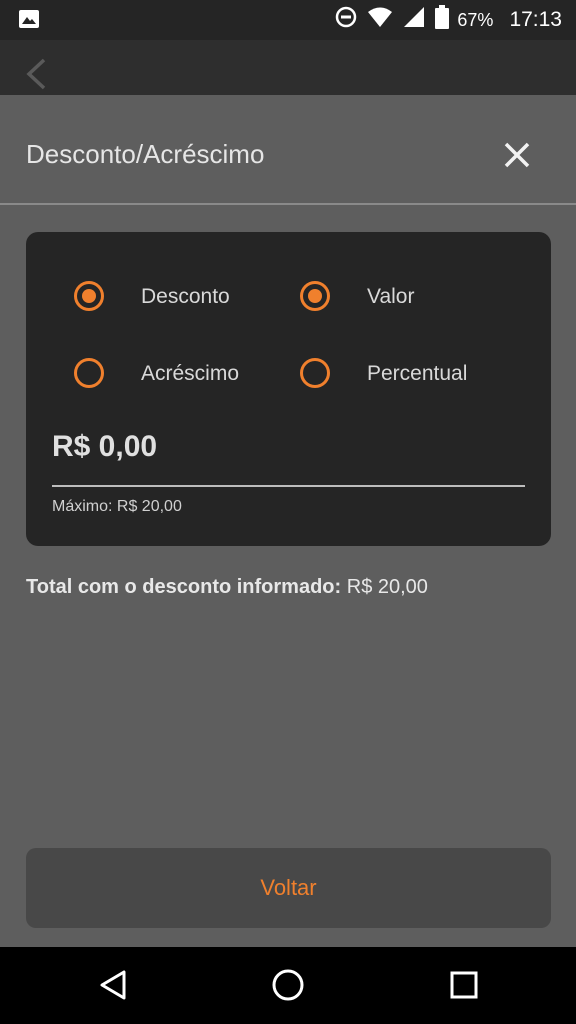  I want to click on chevron-left-icon, so click(36, 76).